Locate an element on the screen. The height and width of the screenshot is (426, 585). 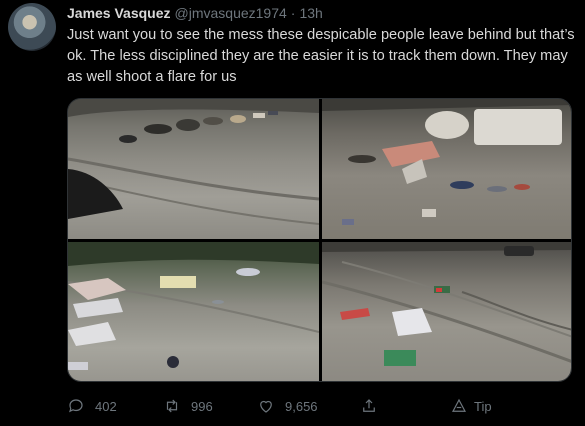
share-icon is located at coordinates (369, 405).